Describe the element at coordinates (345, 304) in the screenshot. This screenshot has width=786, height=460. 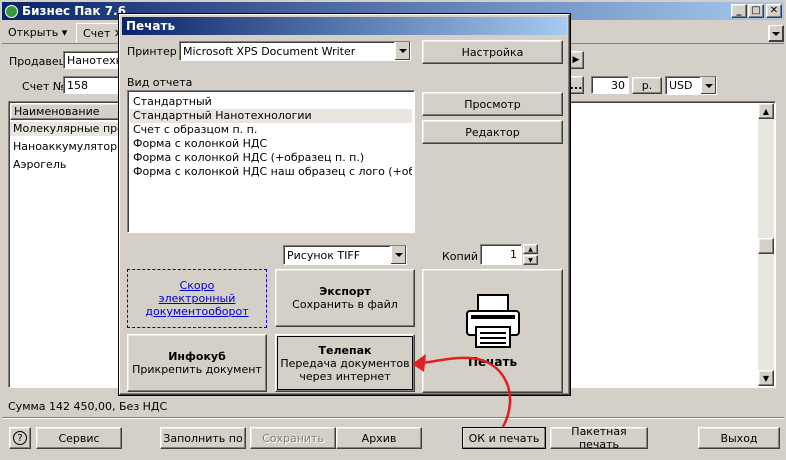
I see `export-subtitle: Сохранить в файл` at that location.